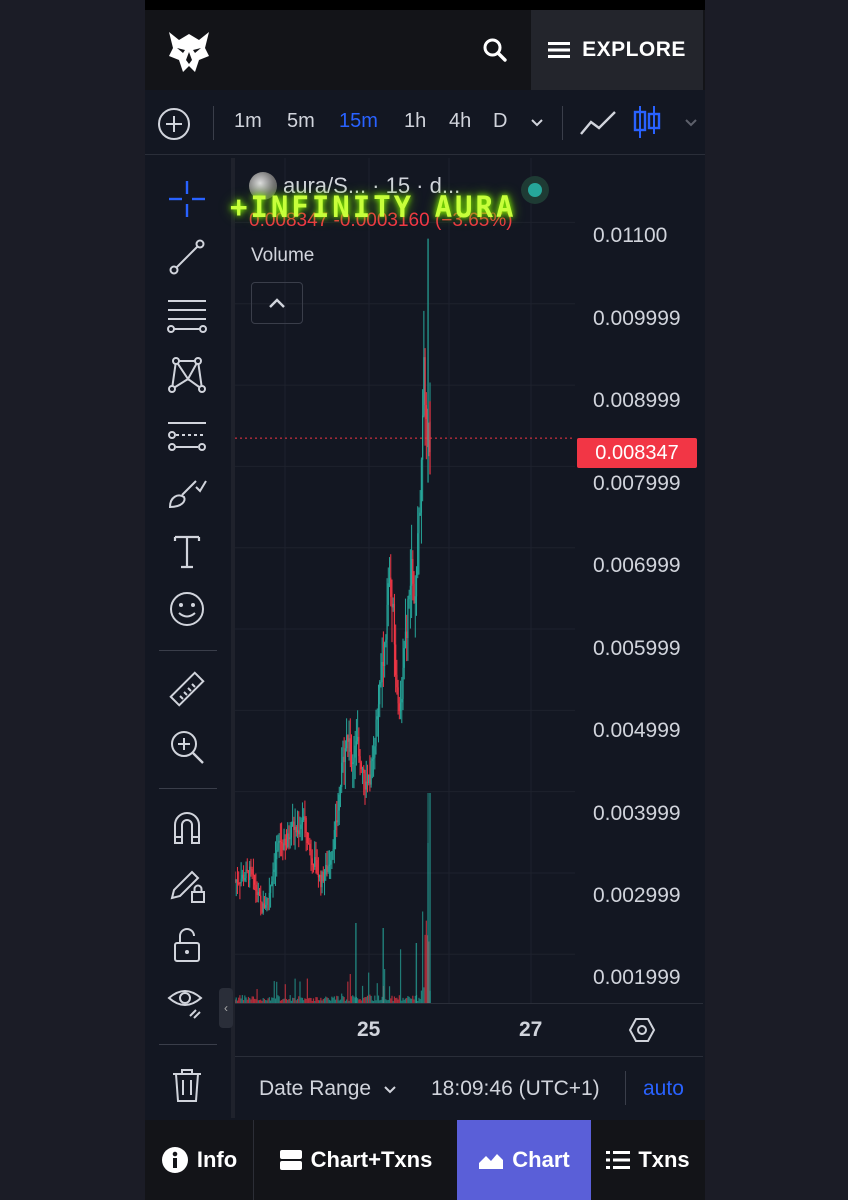 The height and width of the screenshot is (1200, 848). I want to click on text-tool, so click(187, 551).